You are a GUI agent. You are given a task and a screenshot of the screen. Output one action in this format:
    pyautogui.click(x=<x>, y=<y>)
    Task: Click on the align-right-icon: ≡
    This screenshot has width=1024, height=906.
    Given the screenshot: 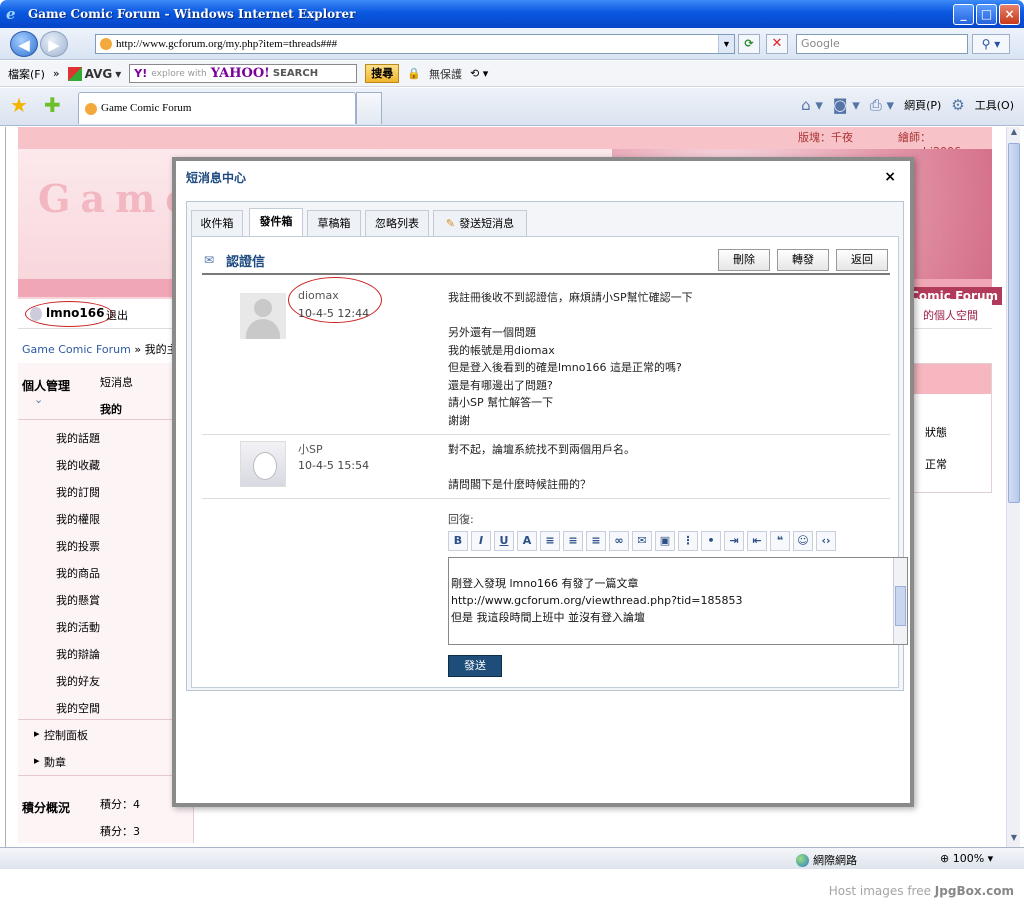 What is the action you would take?
    pyautogui.click(x=596, y=541)
    